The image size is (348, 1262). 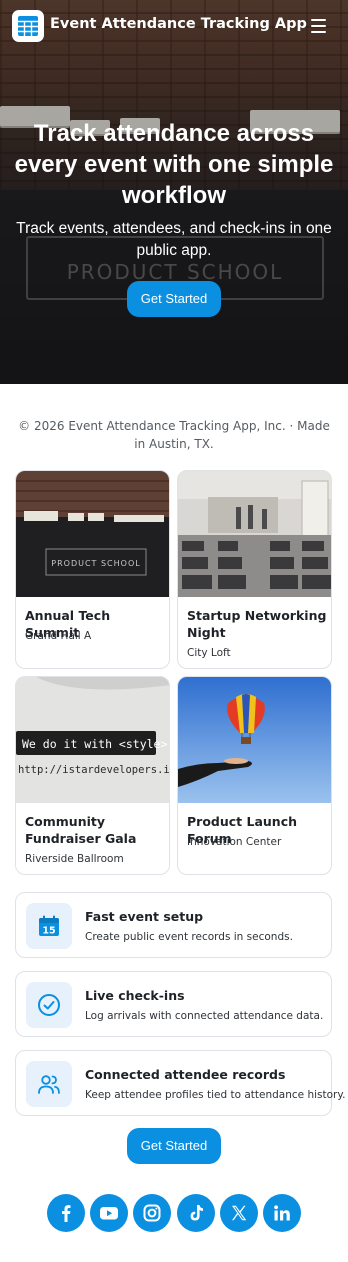 I want to click on shirt-text-line2: http://istardevelopers.in, so click(x=94, y=770).